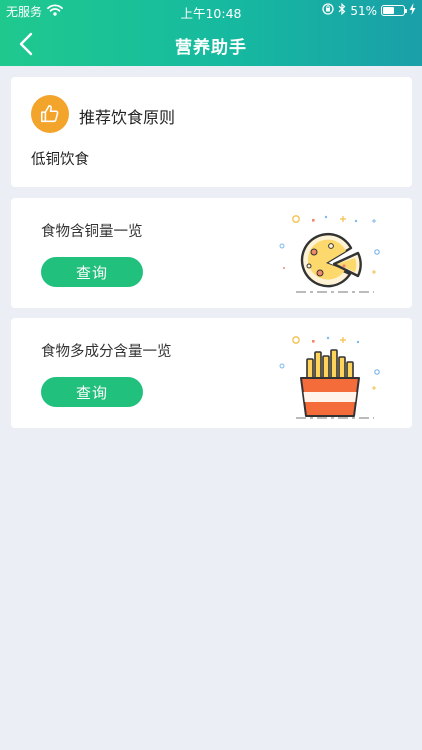  What do you see at coordinates (211, 373) in the screenshot?
I see `multi-nutrient-card: 食物多成分含量一览 查询` at bounding box center [211, 373].